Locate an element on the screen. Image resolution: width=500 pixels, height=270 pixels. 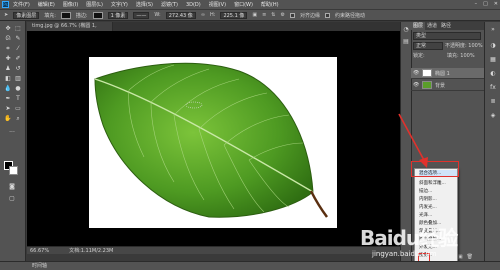
menu-view: 视图(V) is located at coordinates (217, 4).